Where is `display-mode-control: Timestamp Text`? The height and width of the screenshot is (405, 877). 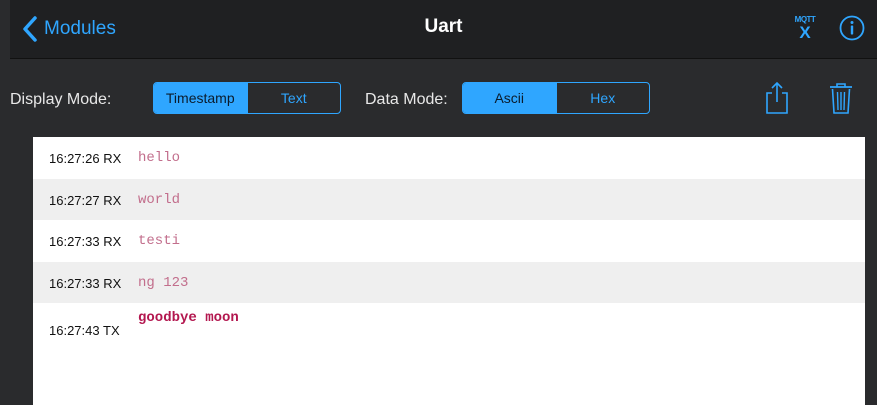 display-mode-control: Timestamp Text is located at coordinates (247, 98).